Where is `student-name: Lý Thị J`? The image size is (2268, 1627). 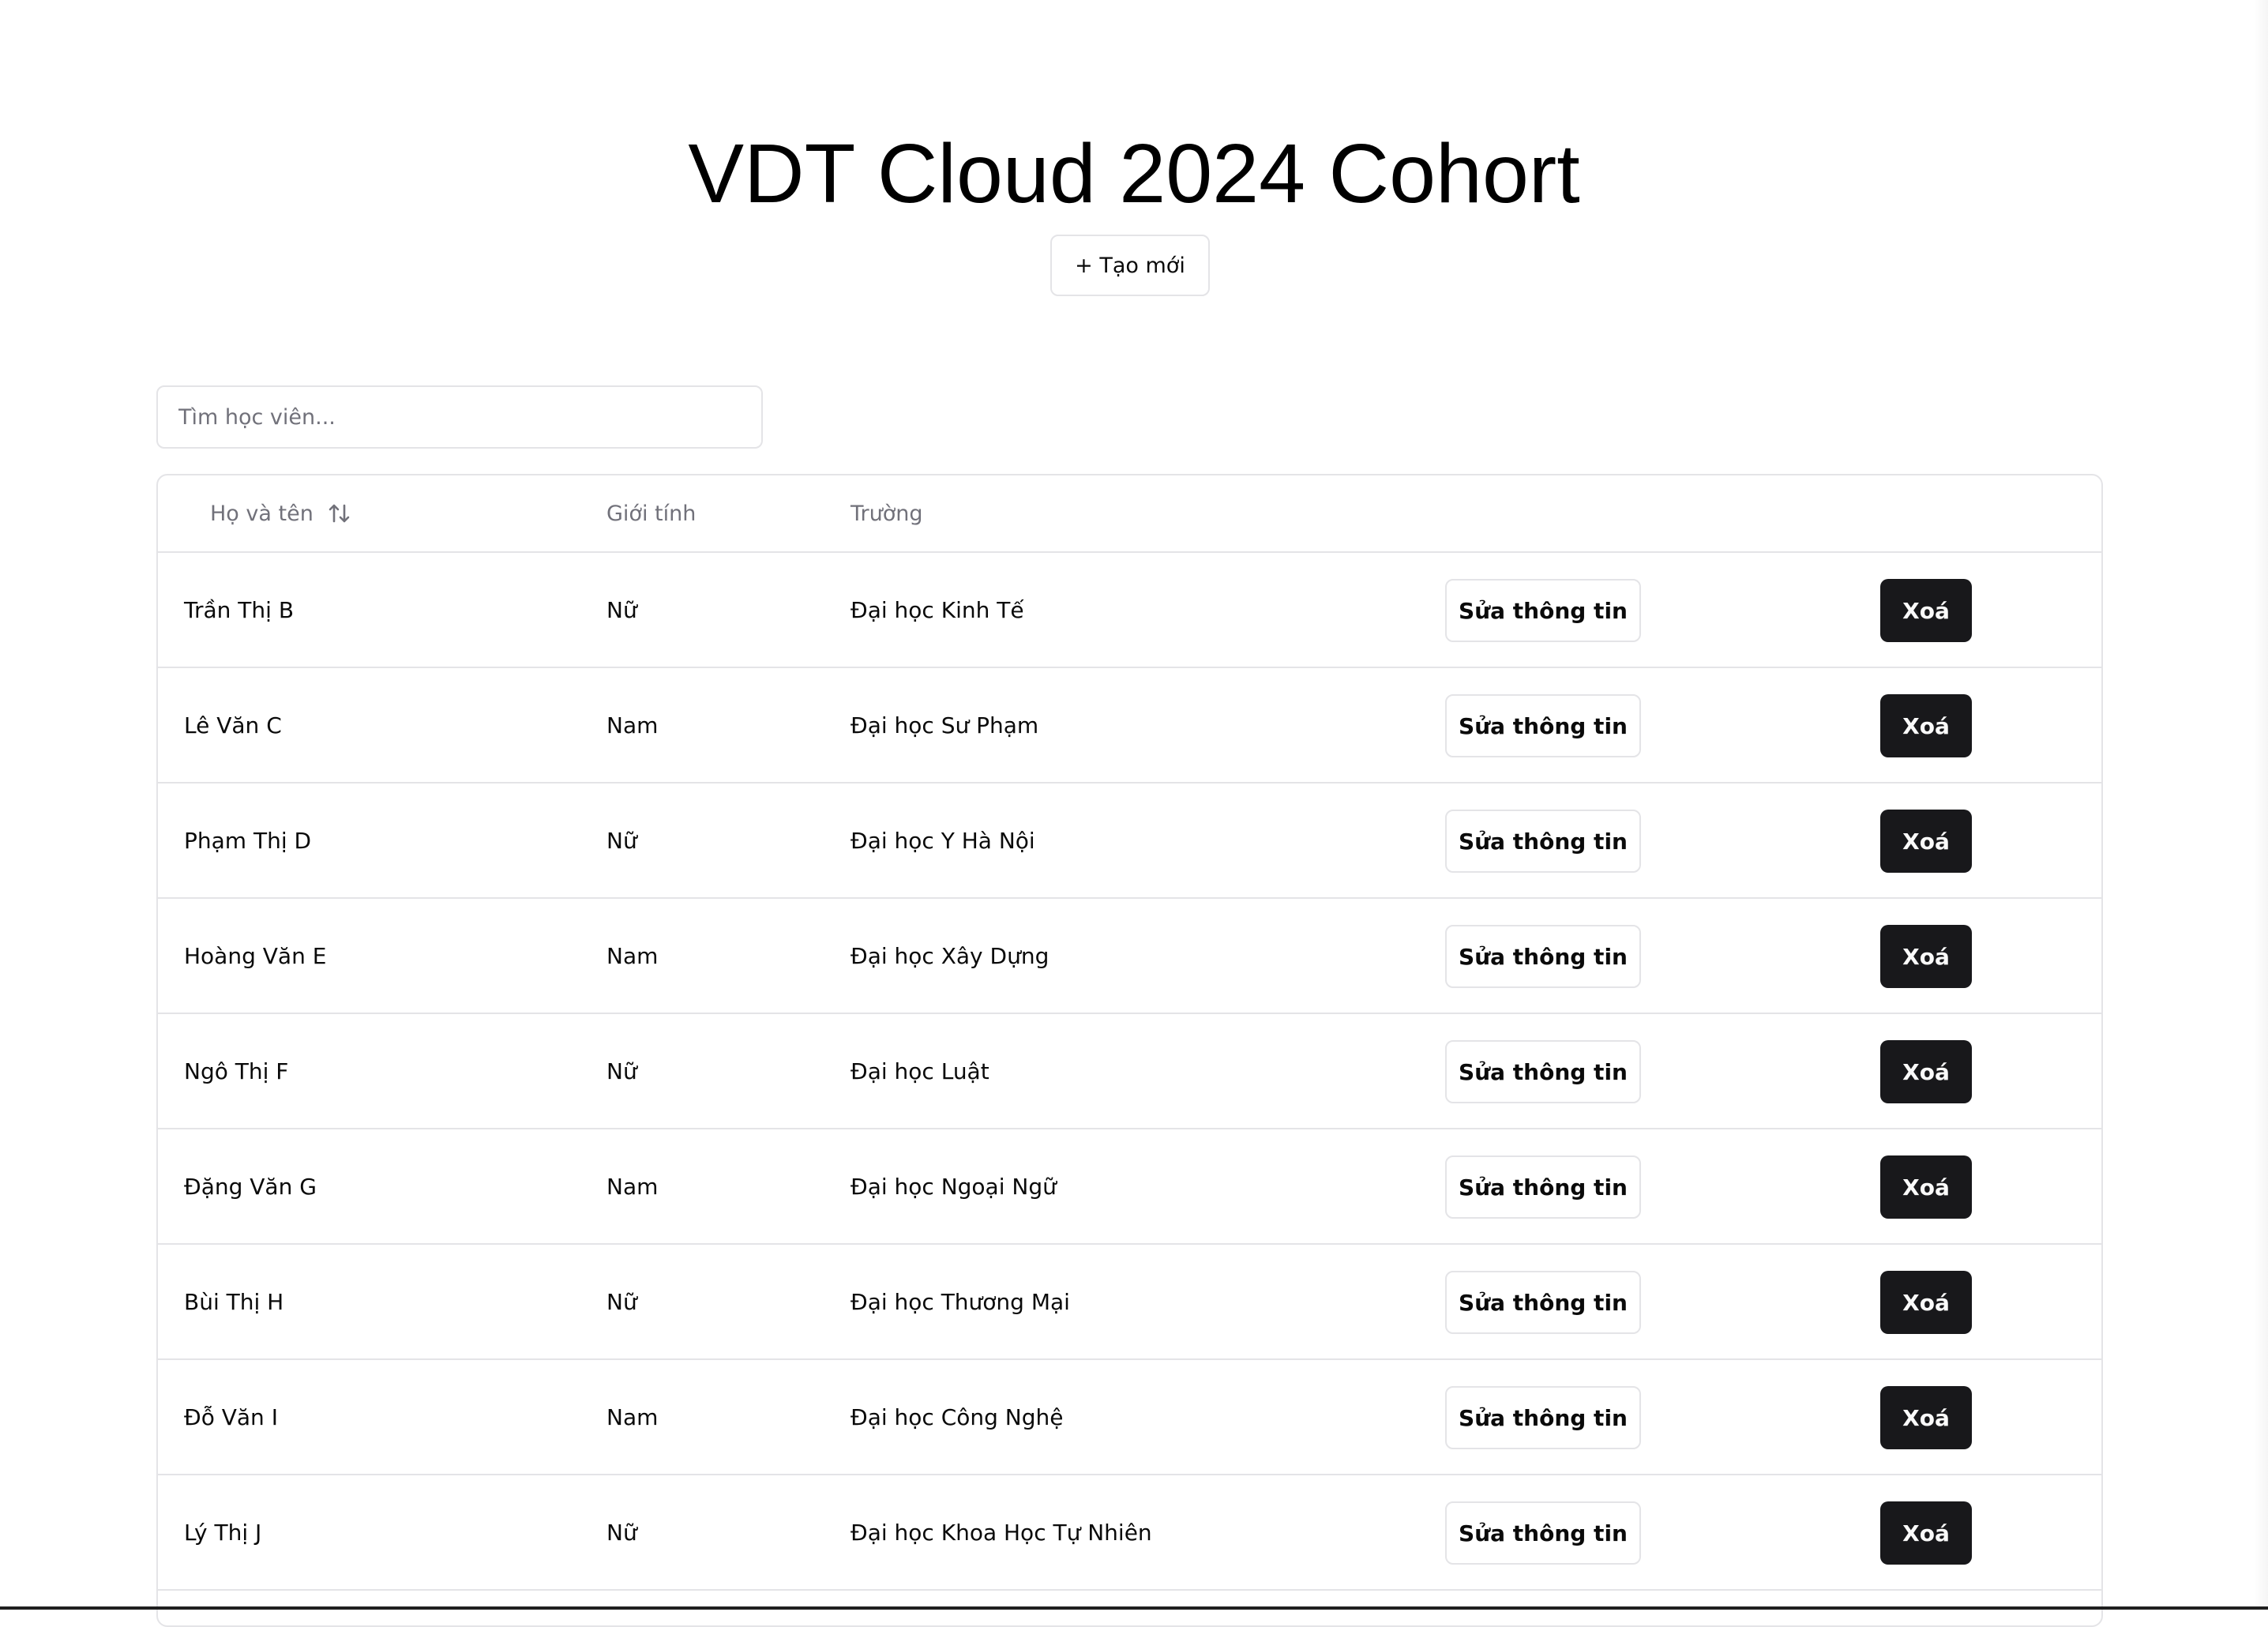 student-name: Lý Thị J is located at coordinates (223, 1533).